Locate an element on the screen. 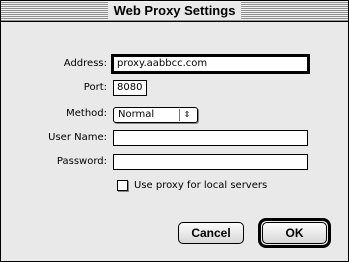 This screenshot has height=262, width=349. address-field: proxy.aabbcc.com is located at coordinates (210, 64).